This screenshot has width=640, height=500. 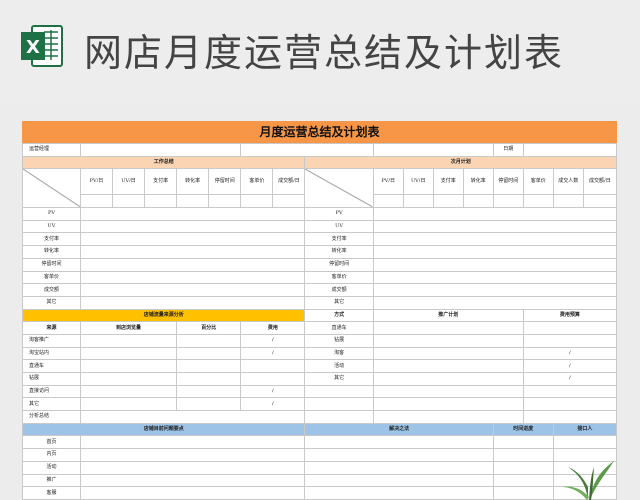 I want to click on traffic-summary-cell, so click(x=192, y=417).